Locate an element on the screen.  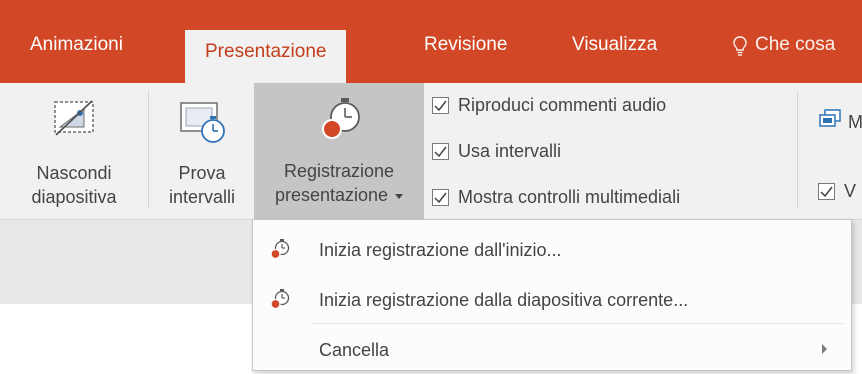
option-use-timings-label: Usa intervalli is located at coordinates (510, 151).